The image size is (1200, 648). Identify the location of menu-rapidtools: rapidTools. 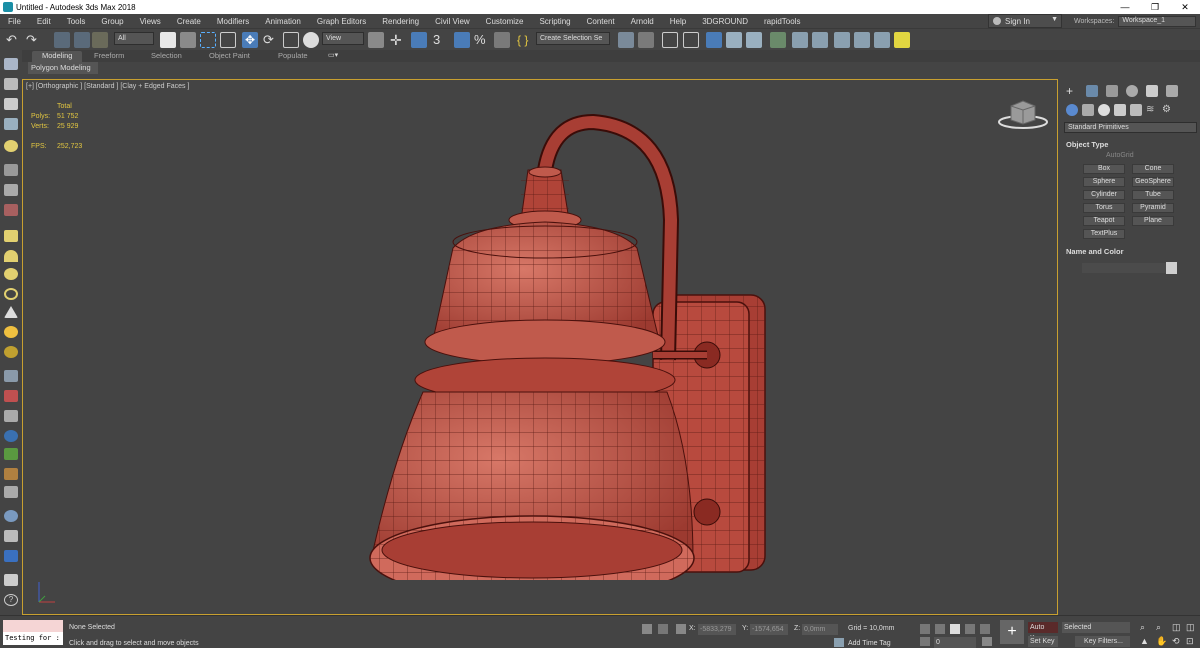
(782, 21).